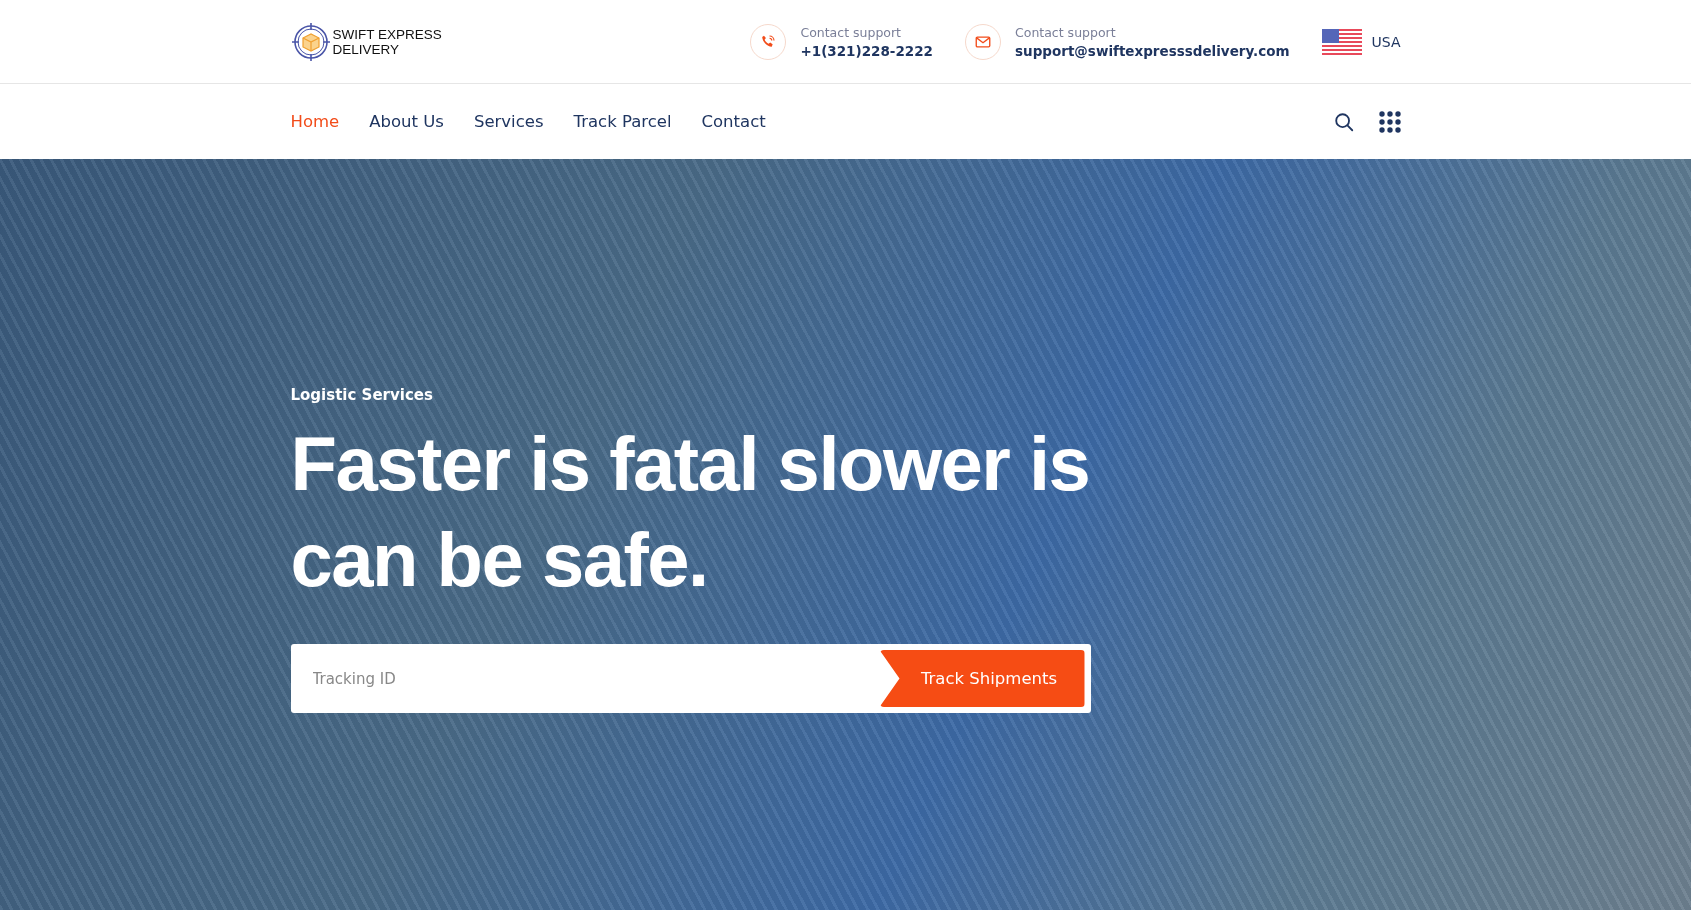  What do you see at coordinates (1343, 121) in the screenshot?
I see `search-icon` at bounding box center [1343, 121].